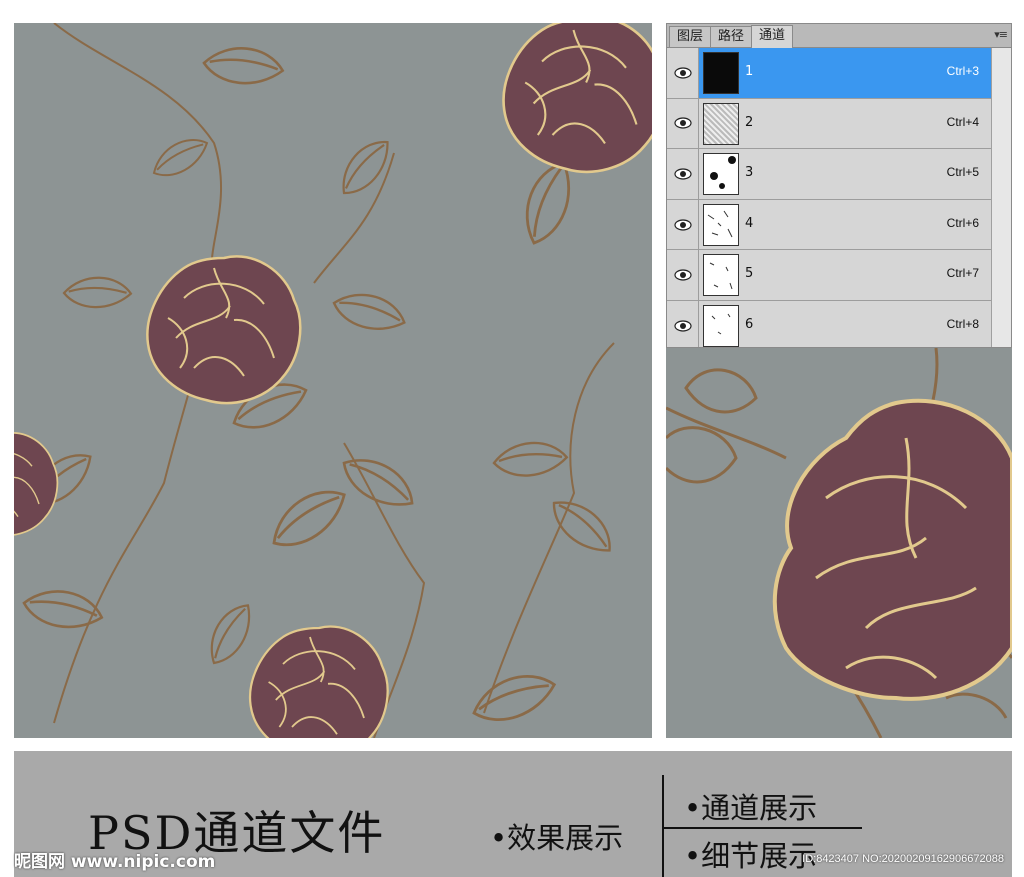  What do you see at coordinates (830, 275) in the screenshot?
I see `channel-row-5: 5 Ctrl+7` at bounding box center [830, 275].